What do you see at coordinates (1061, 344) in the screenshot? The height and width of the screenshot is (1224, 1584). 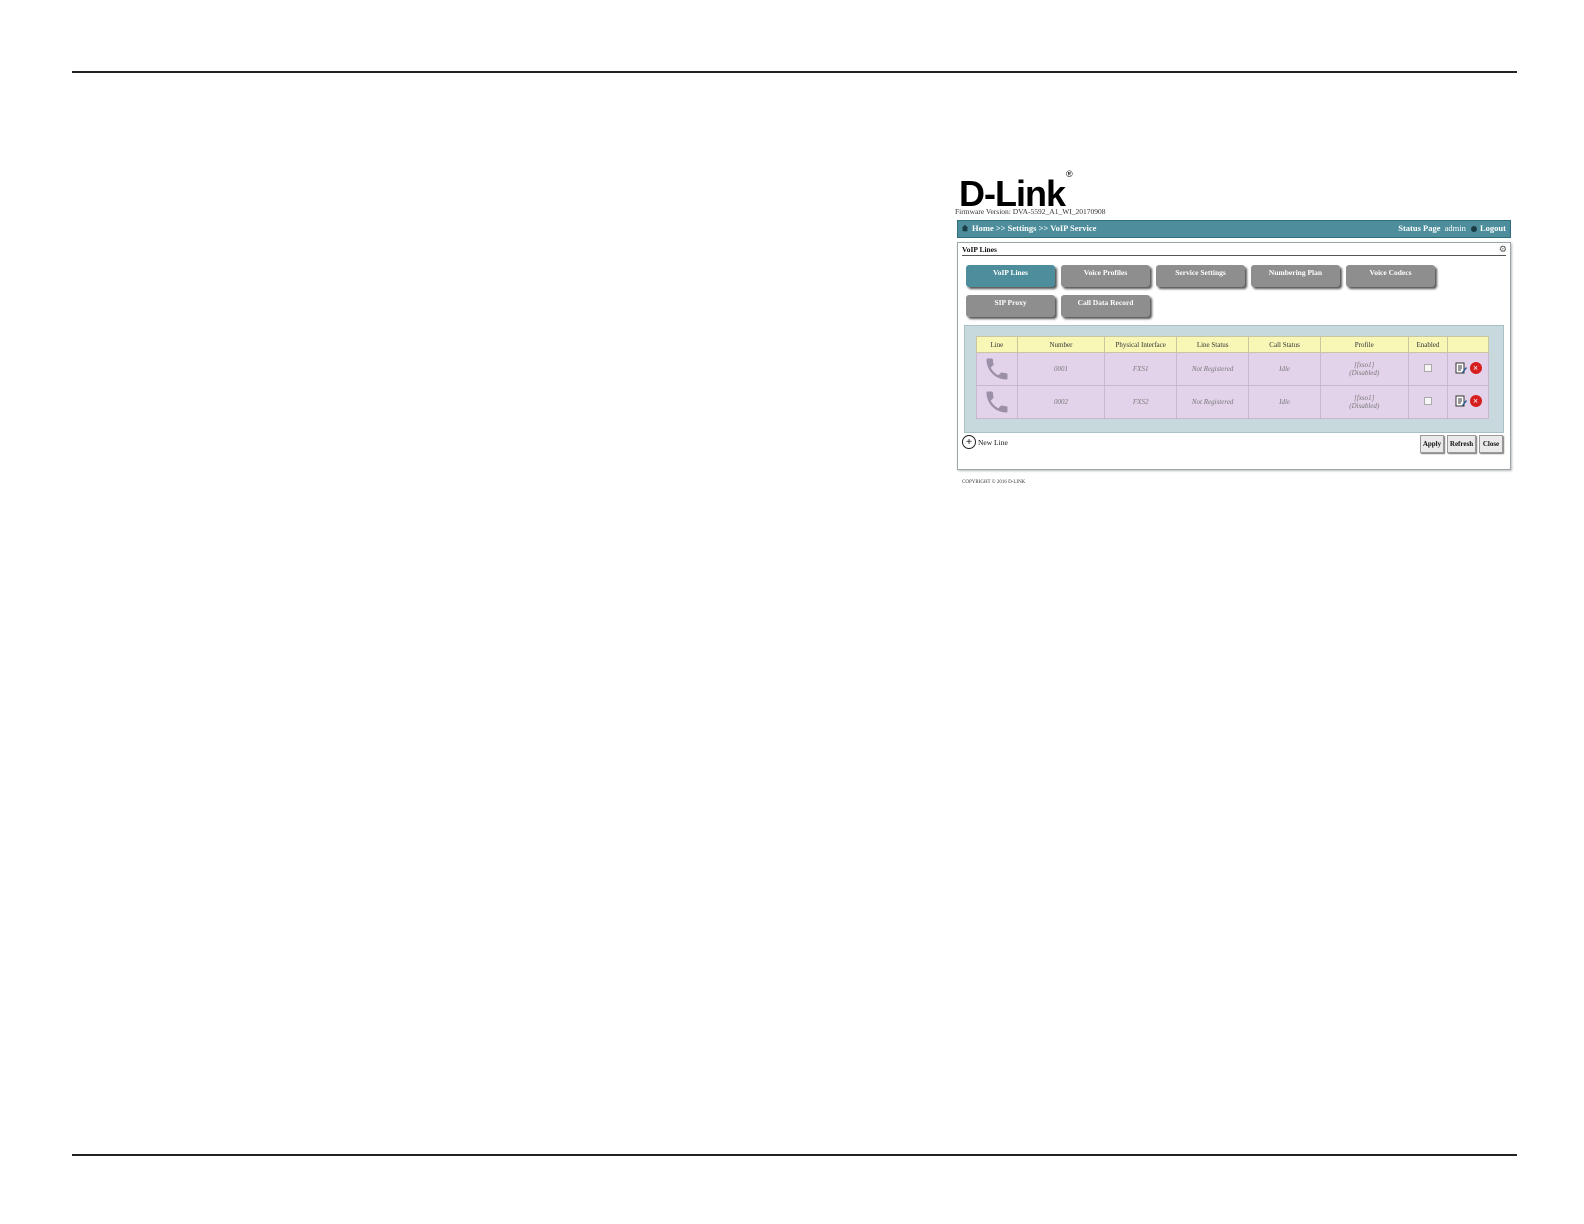 I see `col-number: Number` at bounding box center [1061, 344].